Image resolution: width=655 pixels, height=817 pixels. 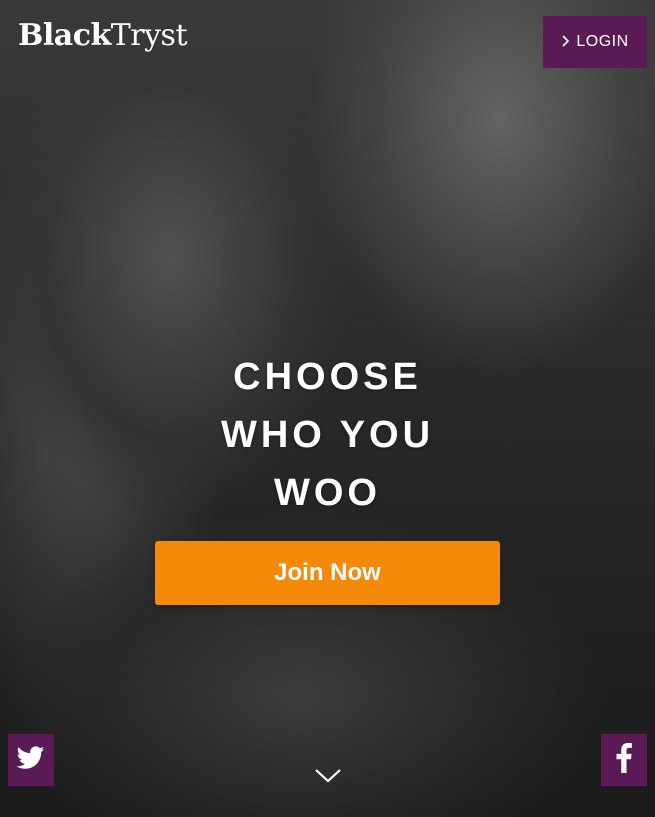 What do you see at coordinates (328, 779) in the screenshot?
I see `chevron-down-icon` at bounding box center [328, 779].